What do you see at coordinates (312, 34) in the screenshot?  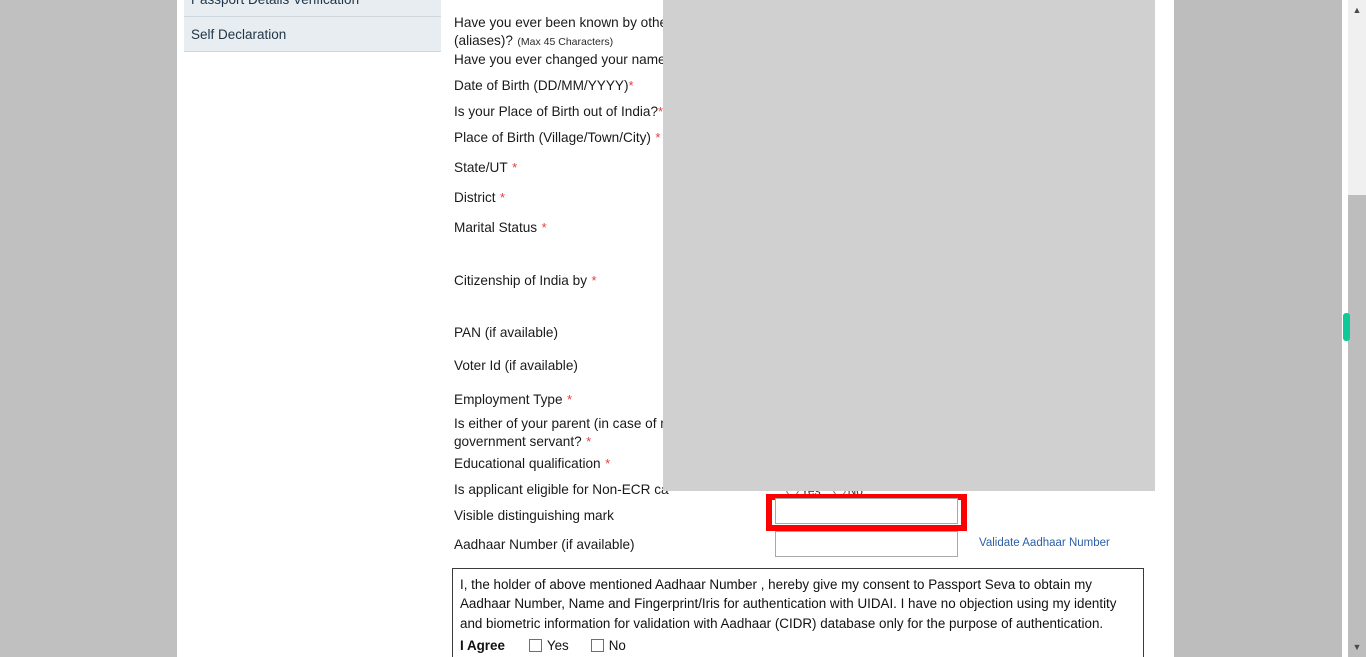 I see `sidebar-item-self-declaration: Self Declaration` at bounding box center [312, 34].